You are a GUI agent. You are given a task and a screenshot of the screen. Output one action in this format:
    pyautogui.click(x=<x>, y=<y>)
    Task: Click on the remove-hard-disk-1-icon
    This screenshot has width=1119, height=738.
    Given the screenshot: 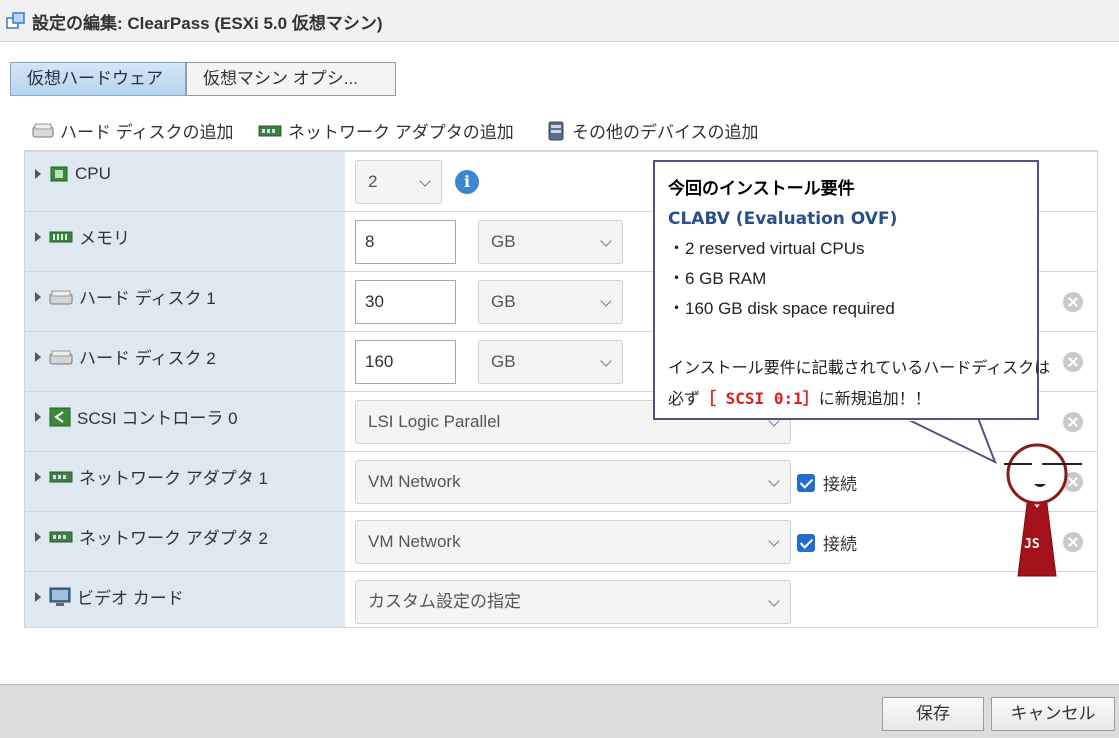 What is the action you would take?
    pyautogui.click(x=1073, y=302)
    